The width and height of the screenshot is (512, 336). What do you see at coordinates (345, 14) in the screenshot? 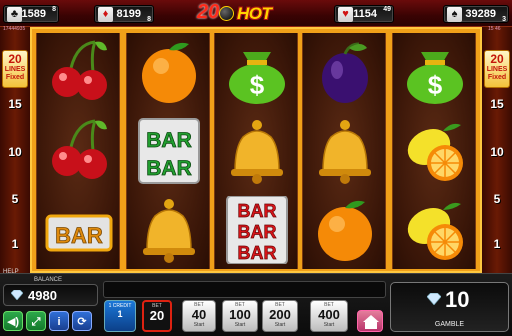
I see `hearts-icon: ♥` at bounding box center [345, 14].